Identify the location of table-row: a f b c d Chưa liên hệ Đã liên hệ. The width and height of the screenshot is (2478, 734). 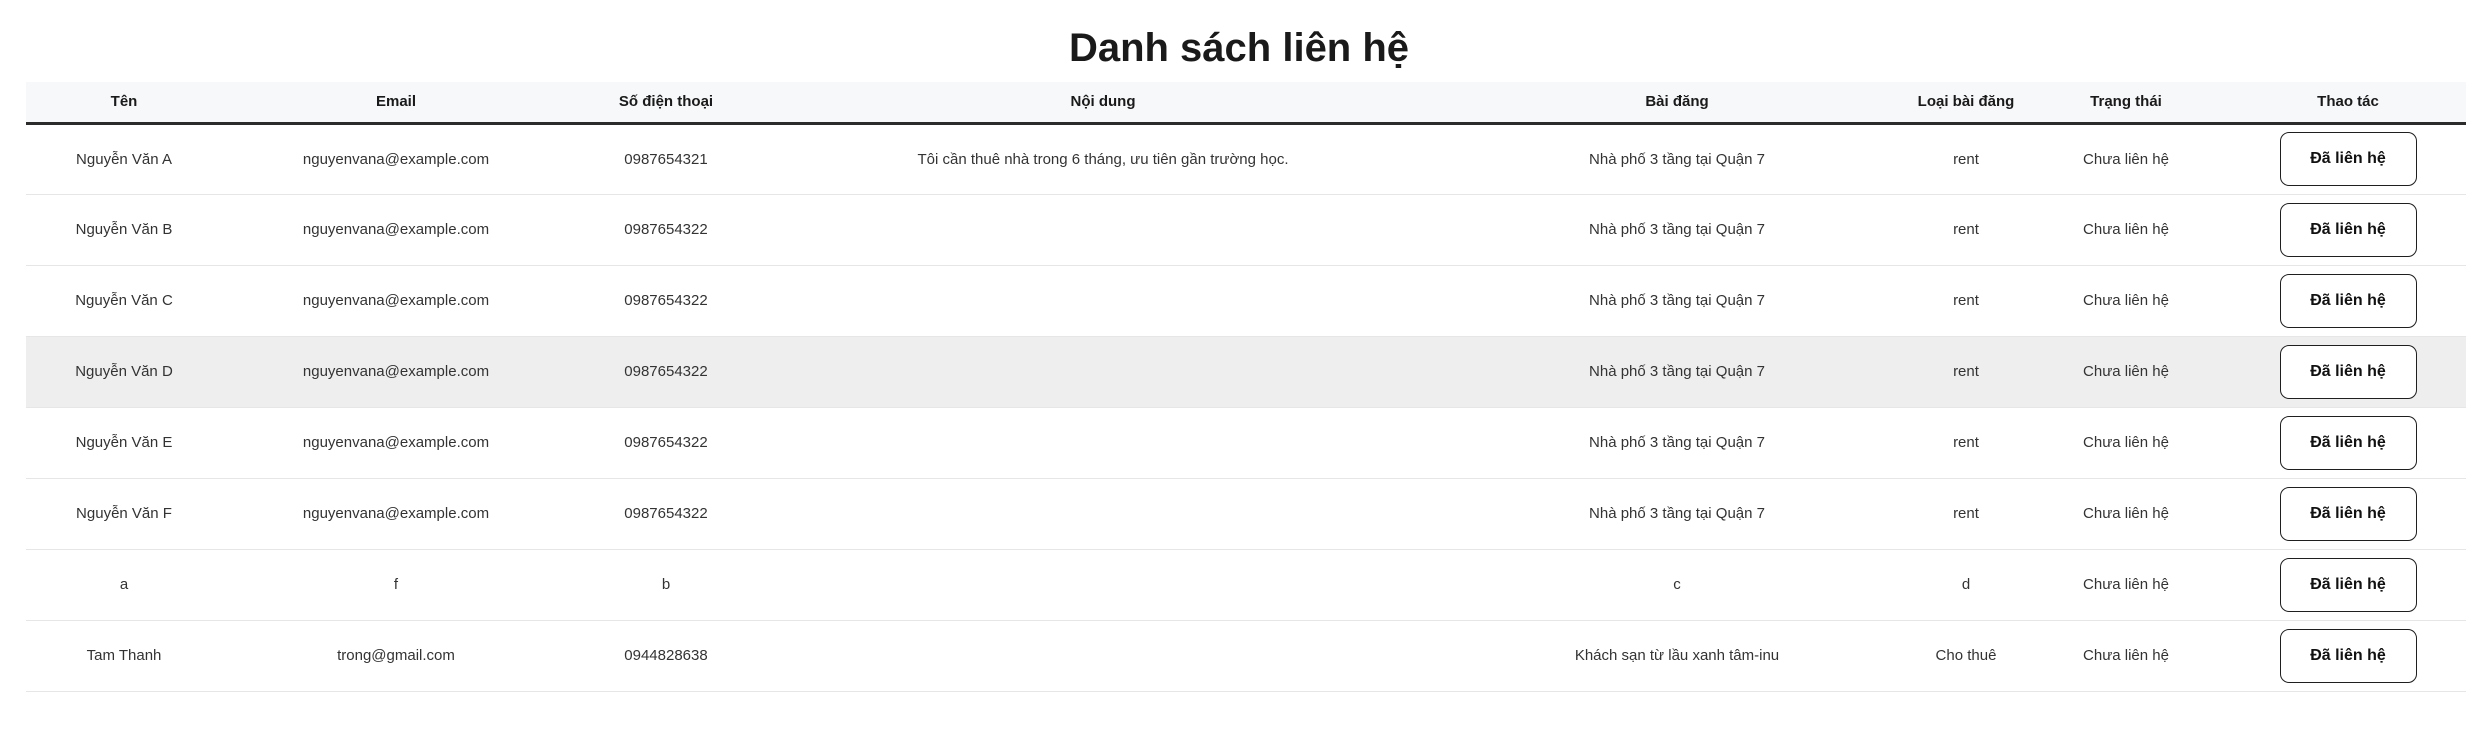
(1246, 584).